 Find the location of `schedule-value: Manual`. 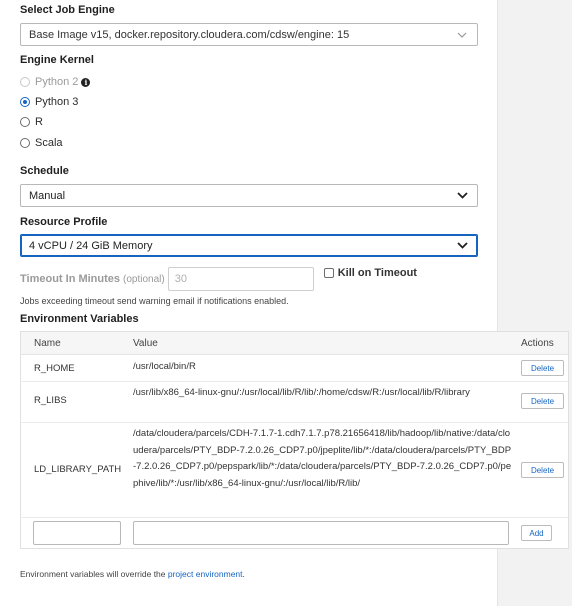

schedule-value: Manual is located at coordinates (47, 195).